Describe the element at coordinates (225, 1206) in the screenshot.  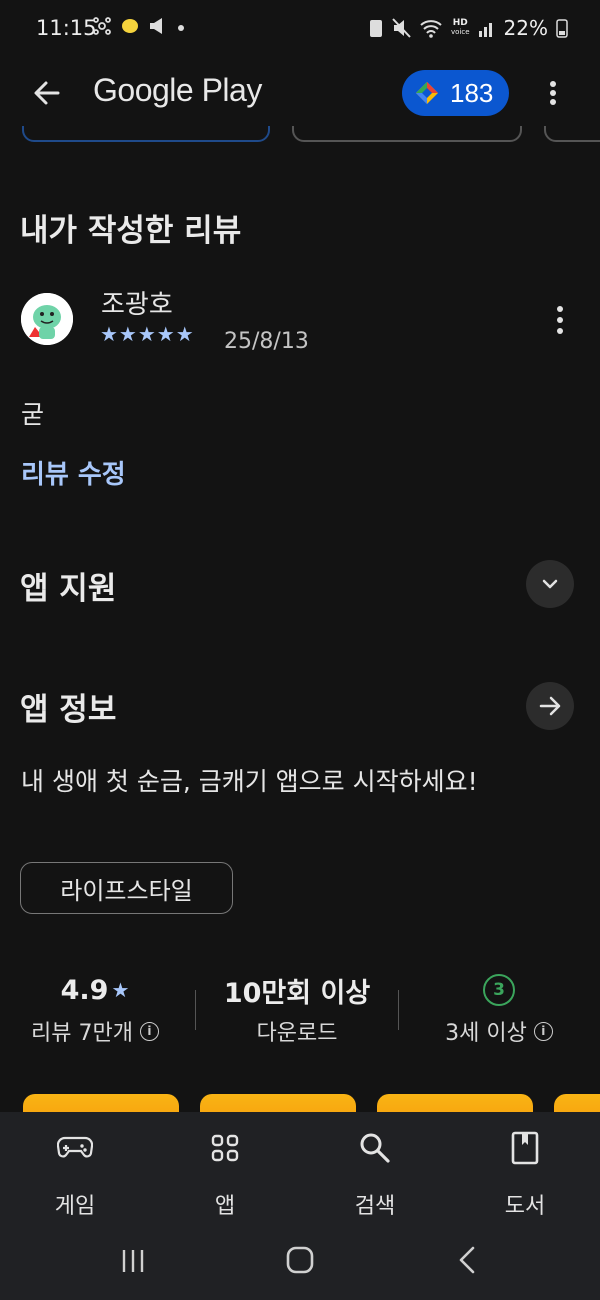
I see `nav-label-apps: 앱` at that location.